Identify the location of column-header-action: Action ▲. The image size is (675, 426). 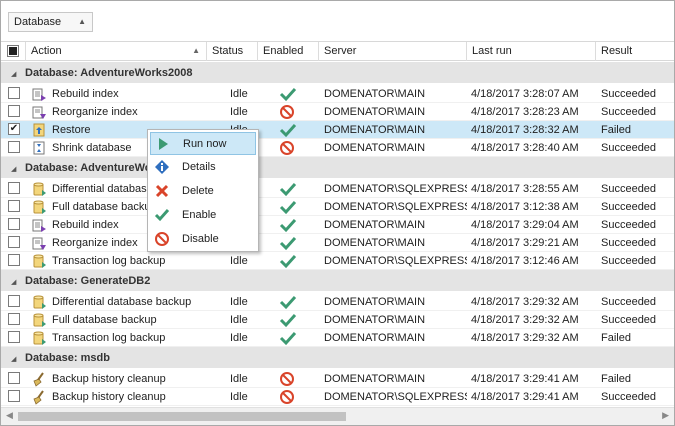
(116, 51).